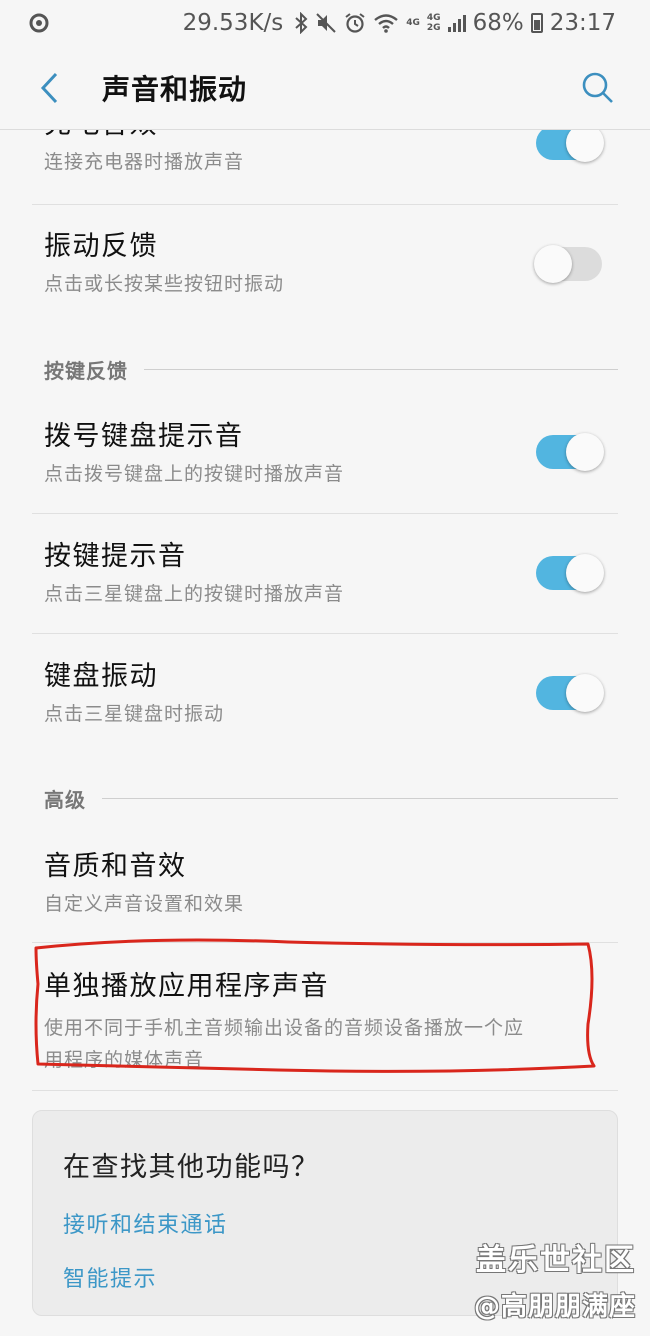  I want to click on setting-title: 音质和音效, so click(115, 866).